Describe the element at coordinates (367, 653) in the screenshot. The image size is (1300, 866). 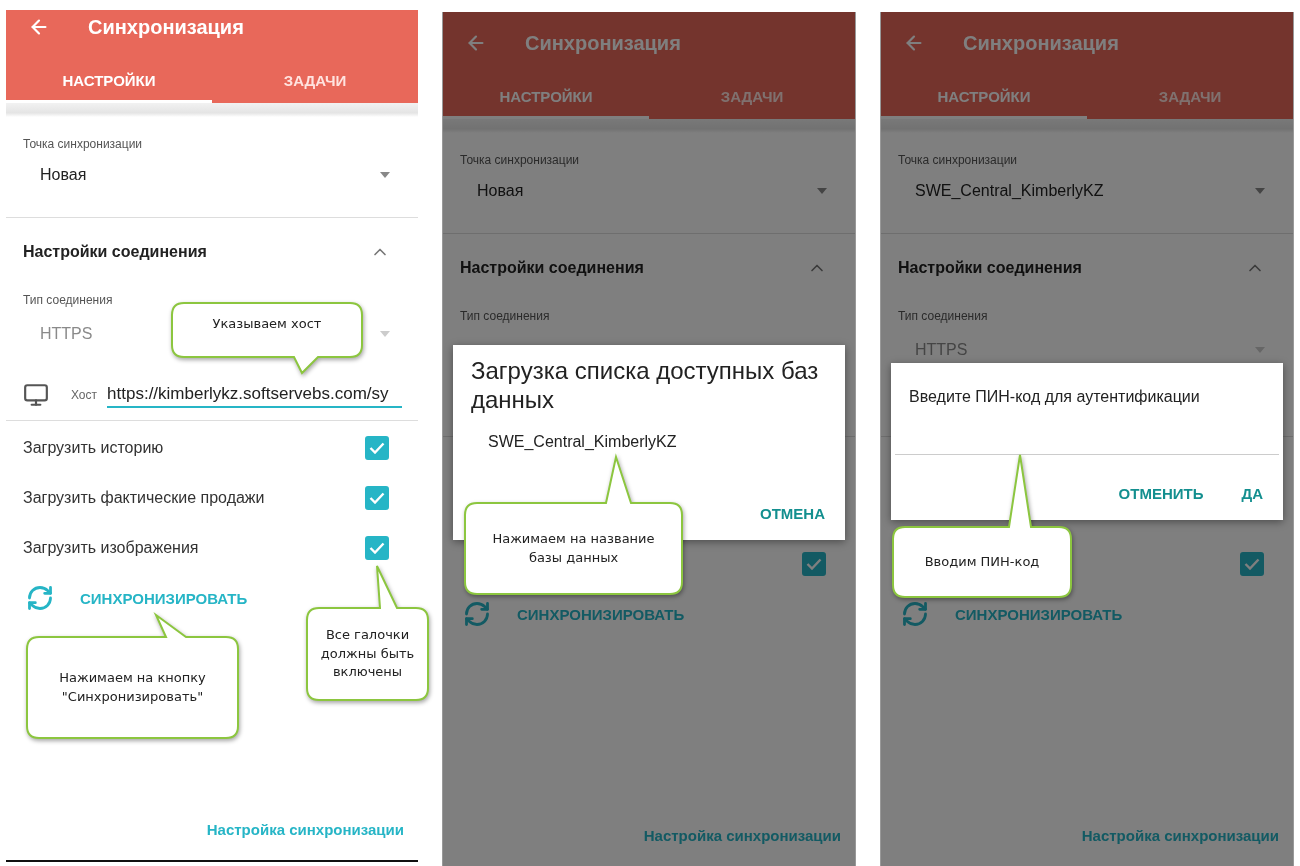
I see `callout-text: Все галочки должны быть включены` at that location.